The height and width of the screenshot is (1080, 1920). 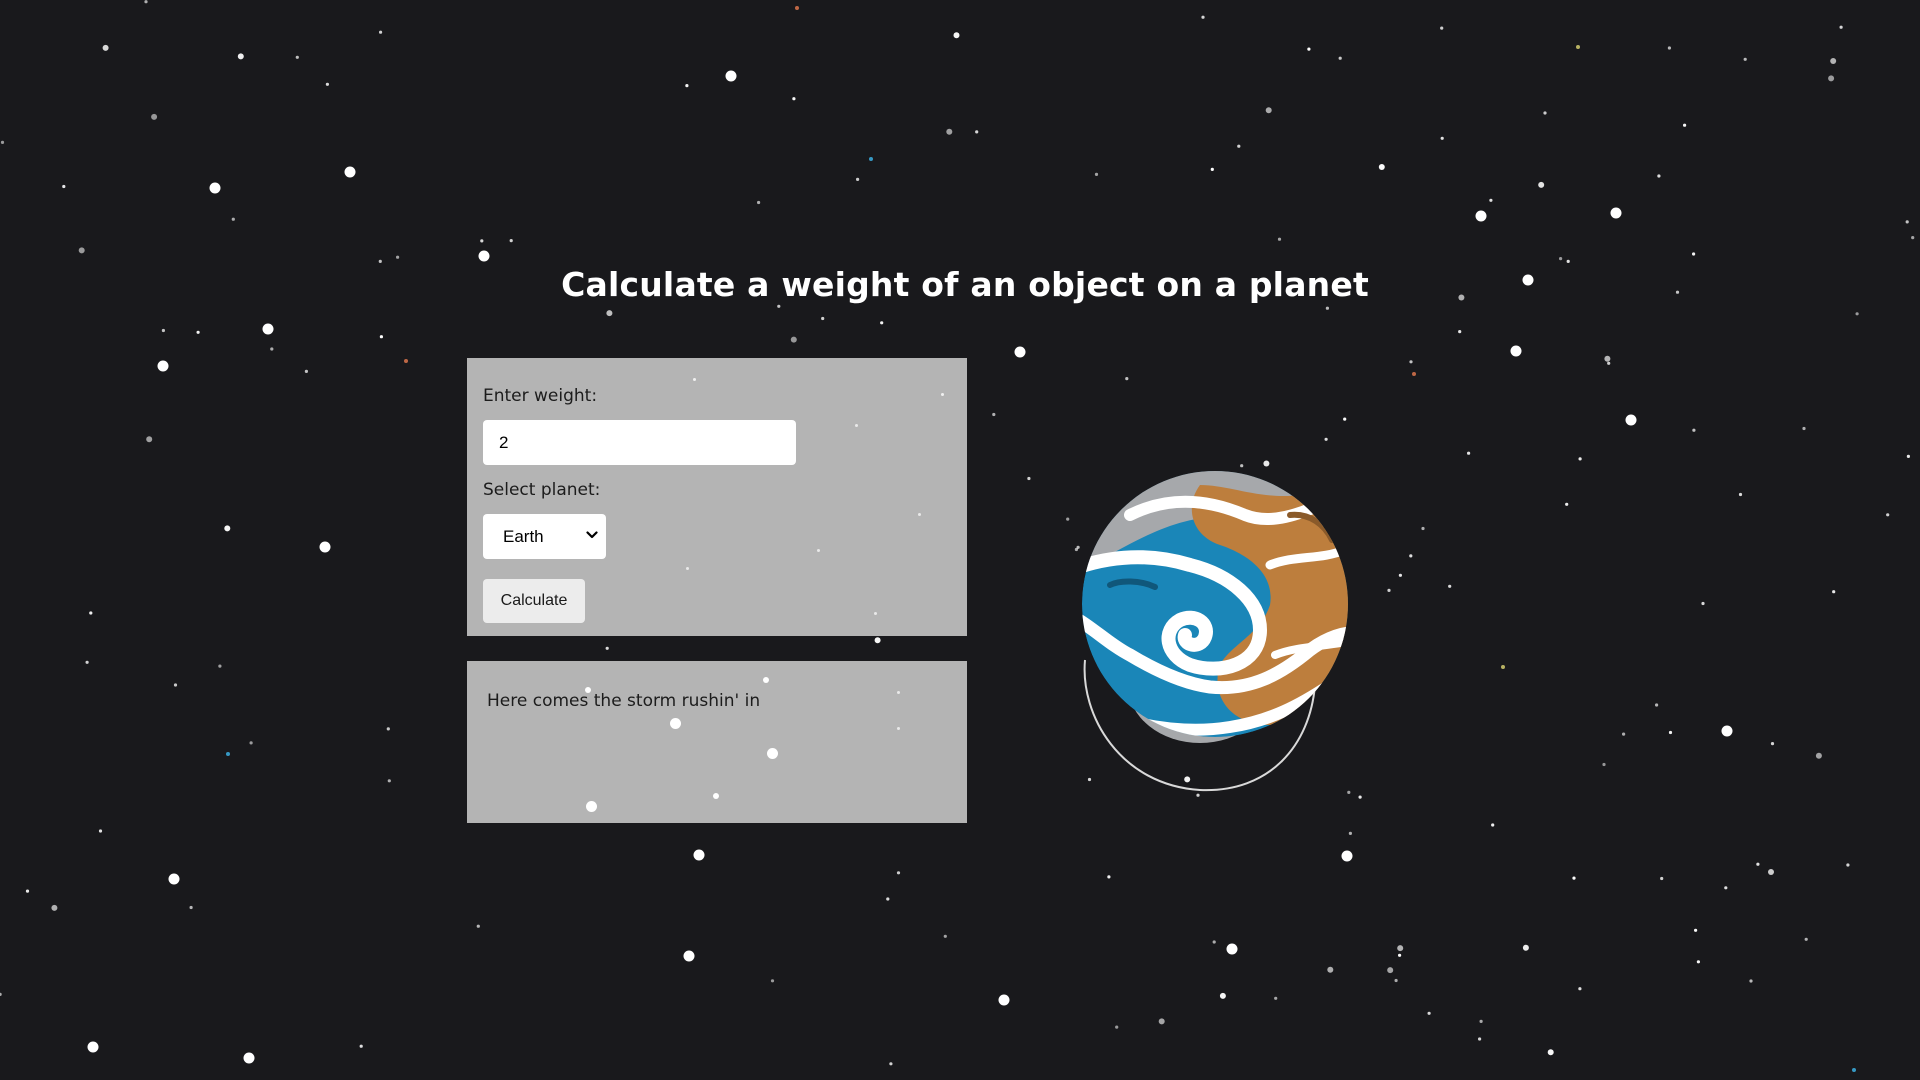 What do you see at coordinates (1215, 631) in the screenshot?
I see `planet-icon` at bounding box center [1215, 631].